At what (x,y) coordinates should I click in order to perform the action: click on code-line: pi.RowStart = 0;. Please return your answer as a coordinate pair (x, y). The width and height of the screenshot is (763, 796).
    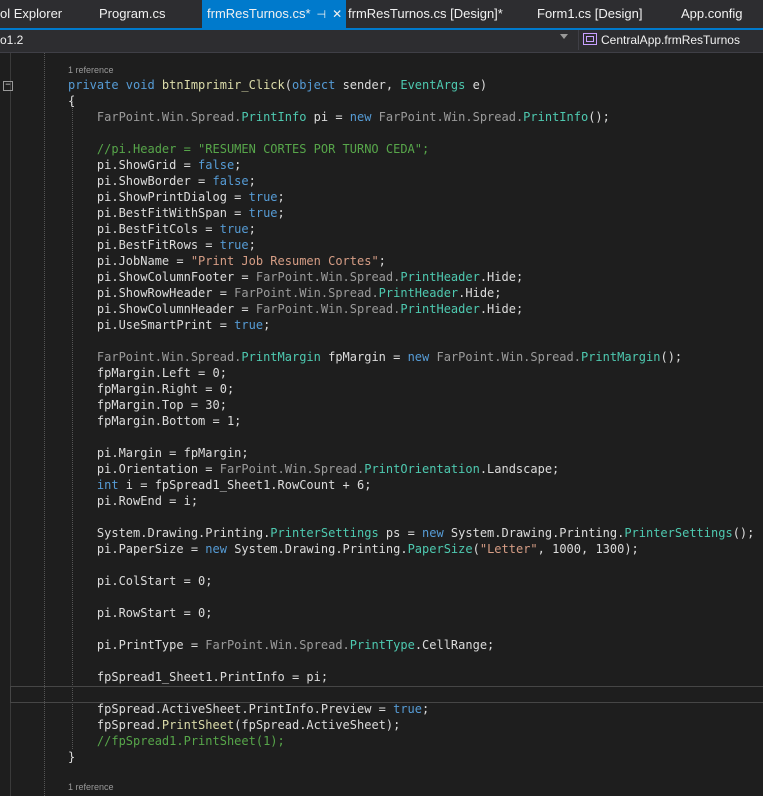
    Looking at the image, I should click on (140, 613).